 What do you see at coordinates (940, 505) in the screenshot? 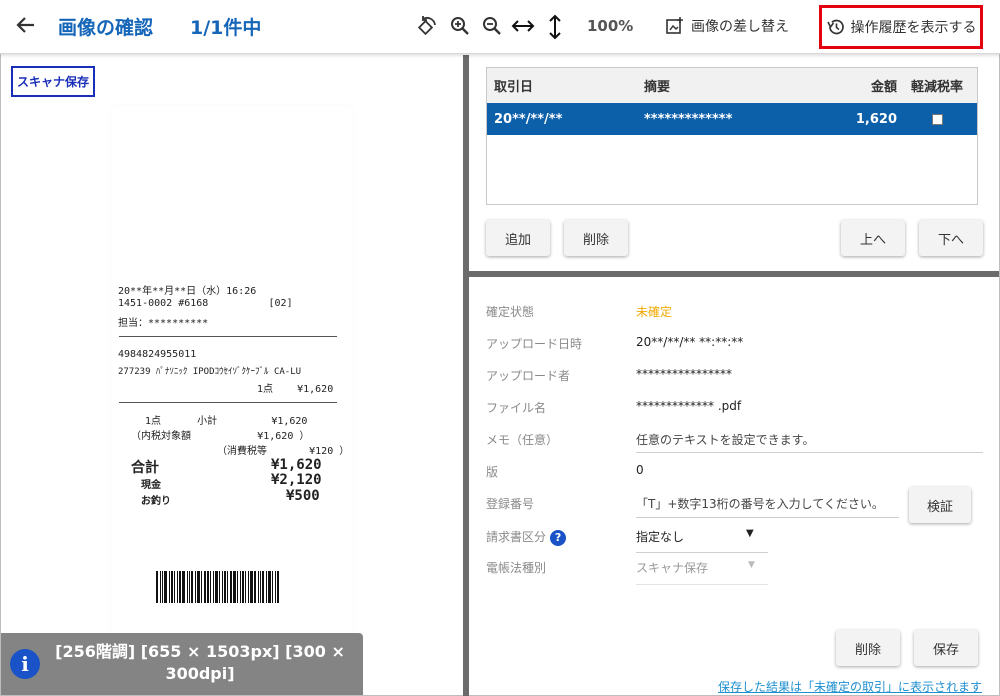
I see `verify-button: 検証` at bounding box center [940, 505].